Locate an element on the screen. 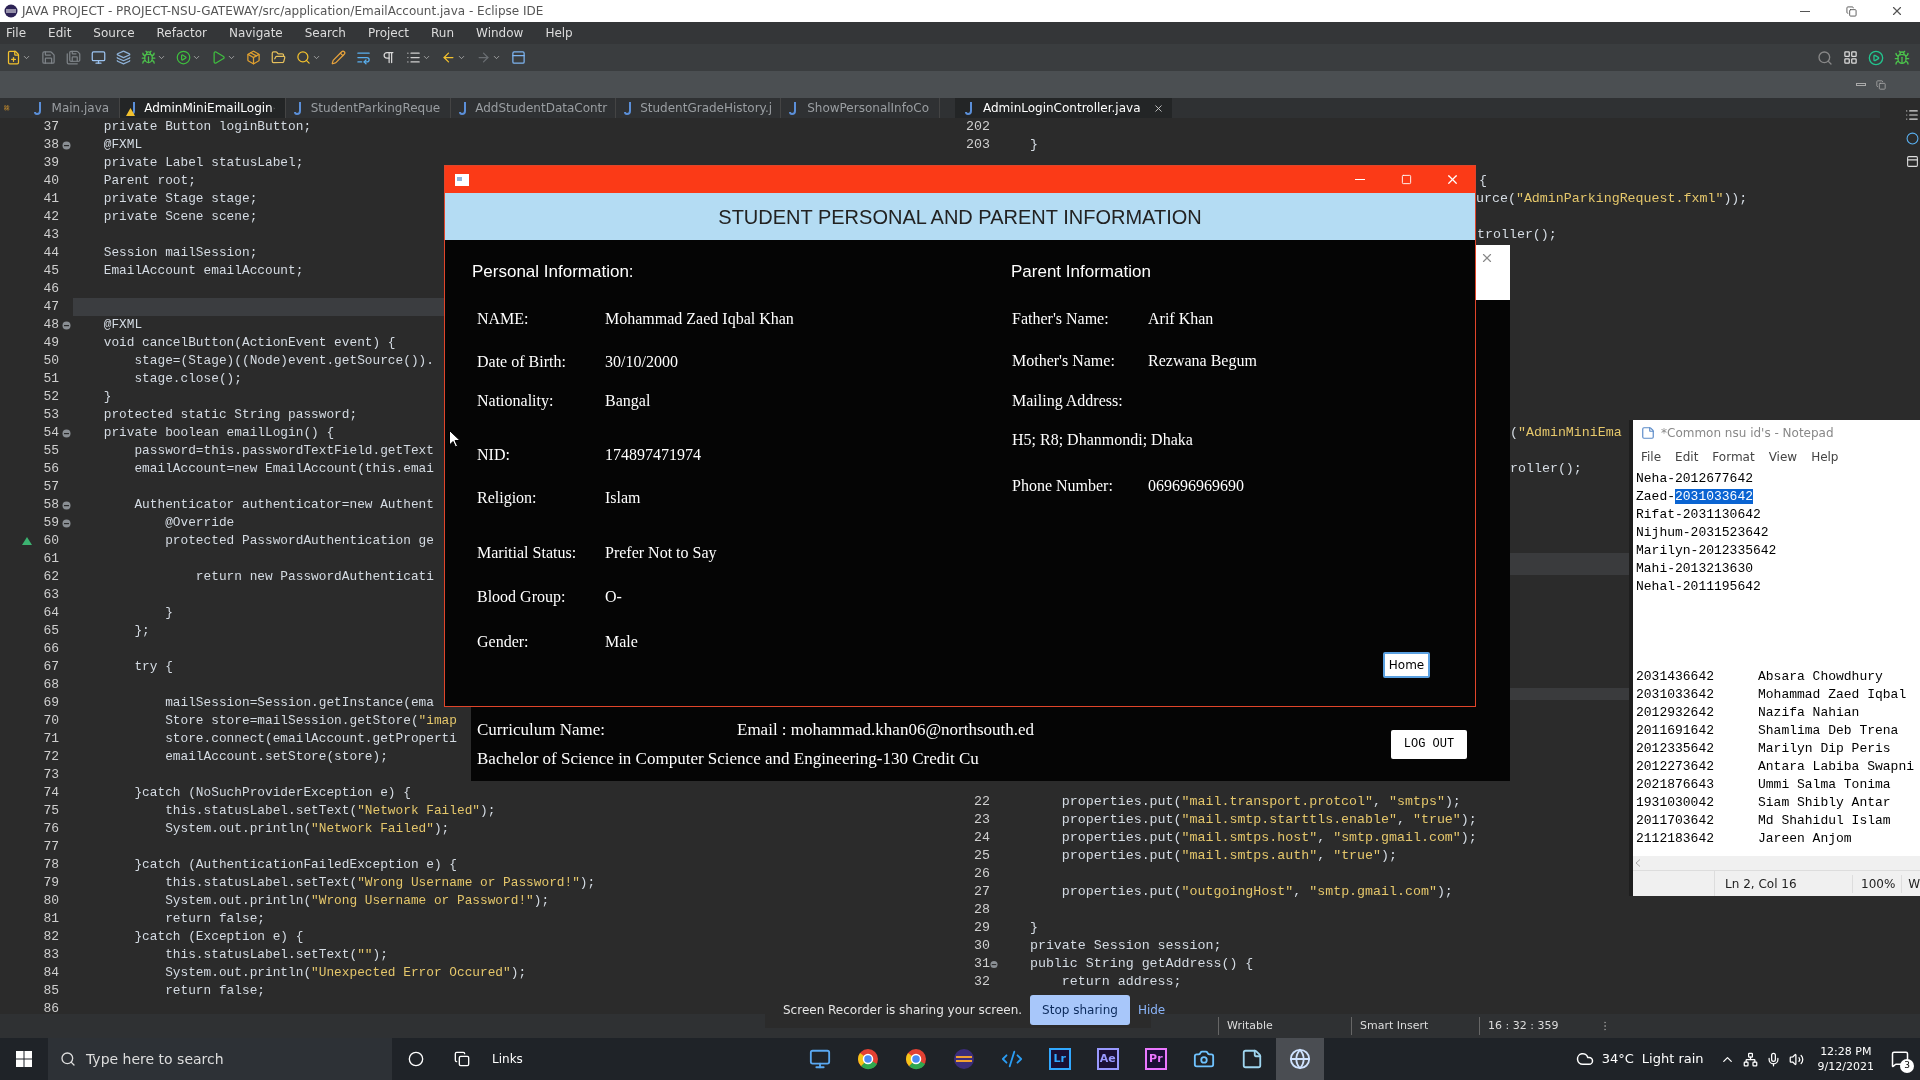 This screenshot has width=1920, height=1080. code-line: Authenticator authenticator=new Authent is located at coordinates (283, 504).